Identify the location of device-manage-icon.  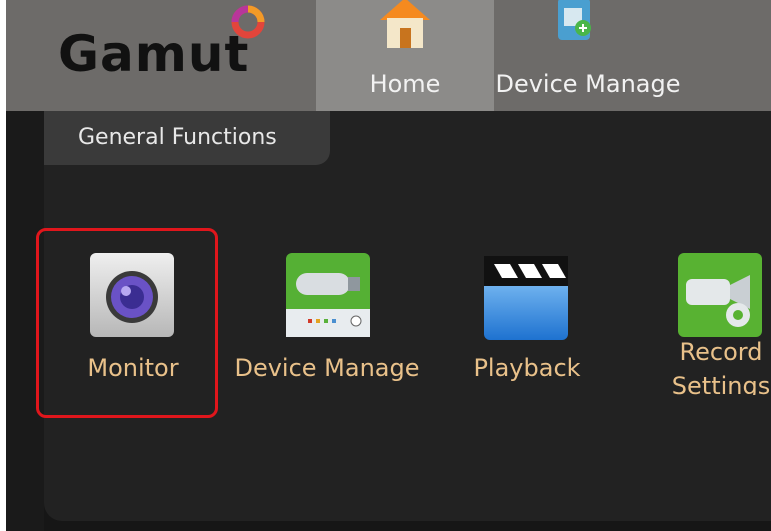
(328, 295).